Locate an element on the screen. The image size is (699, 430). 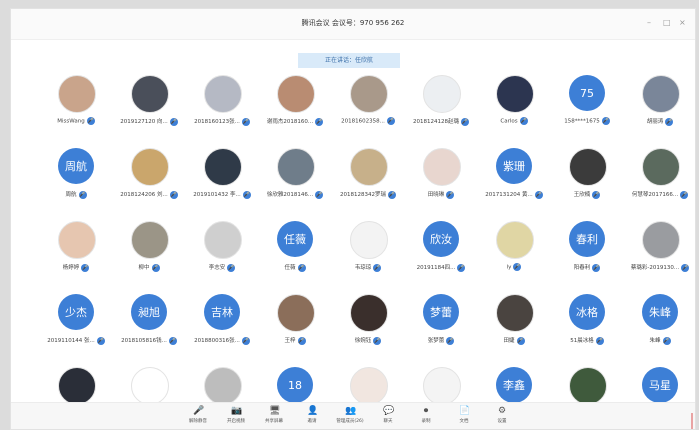
participant-avatar: 周航 is located at coordinates (76, 166).